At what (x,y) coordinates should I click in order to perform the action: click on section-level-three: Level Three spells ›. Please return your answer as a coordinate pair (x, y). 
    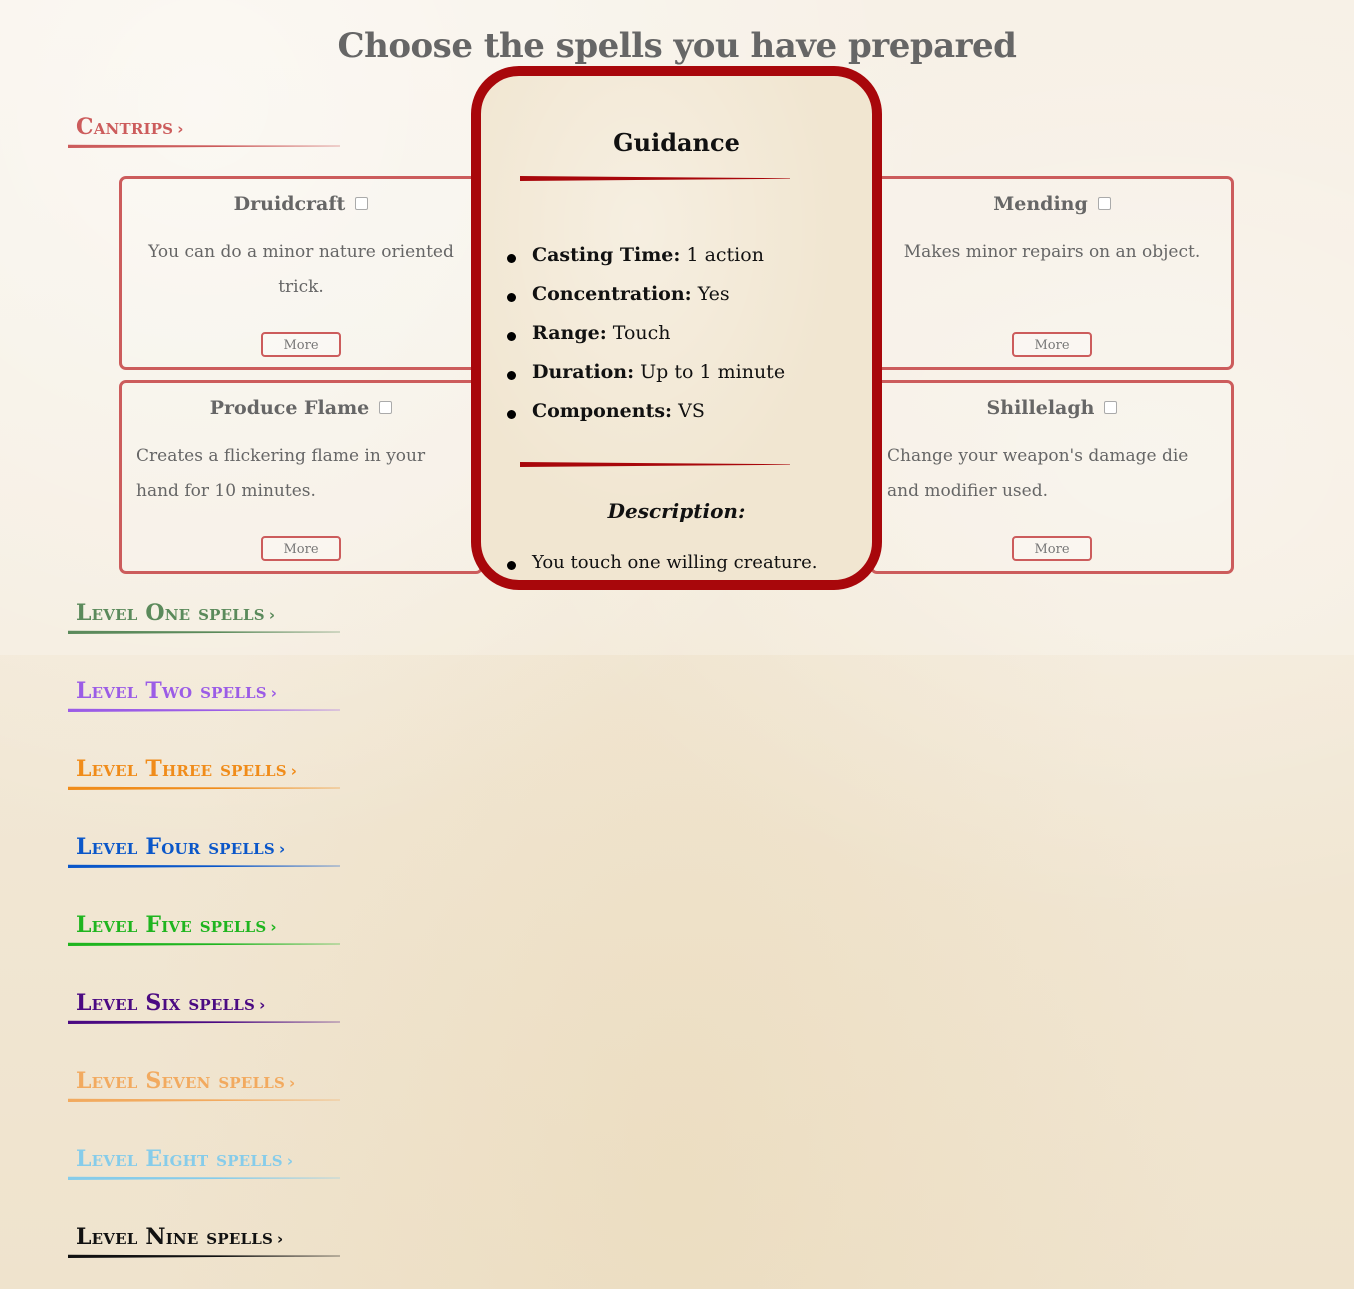
    Looking at the image, I should click on (204, 773).